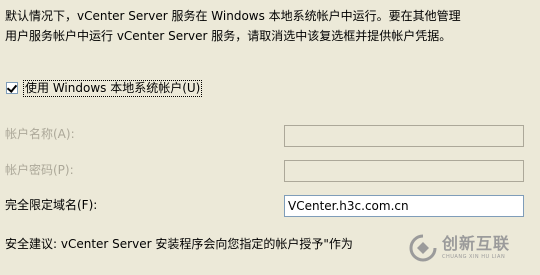 Image resolution: width=540 pixels, height=275 pixels. What do you see at coordinates (40, 134) in the screenshot?
I see `account-name-label: 帐户名称(A):` at bounding box center [40, 134].